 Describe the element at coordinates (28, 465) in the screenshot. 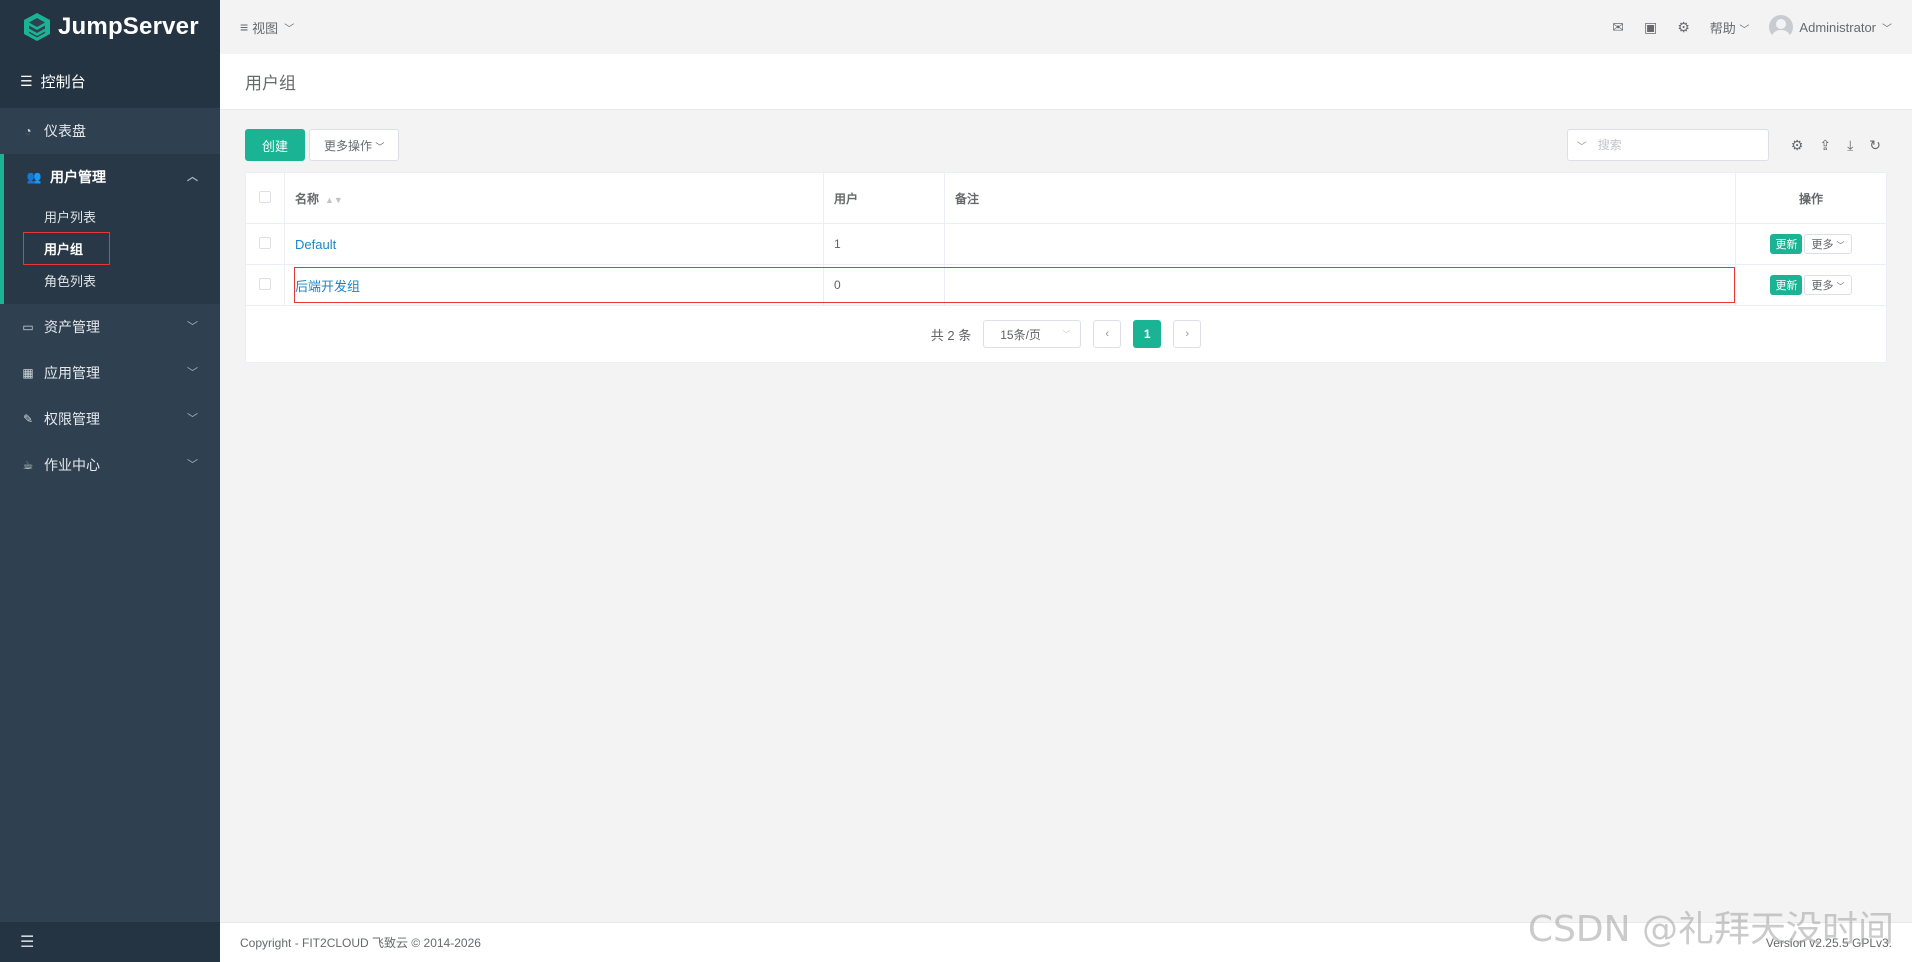

I see `coffee-icon: ☕` at that location.